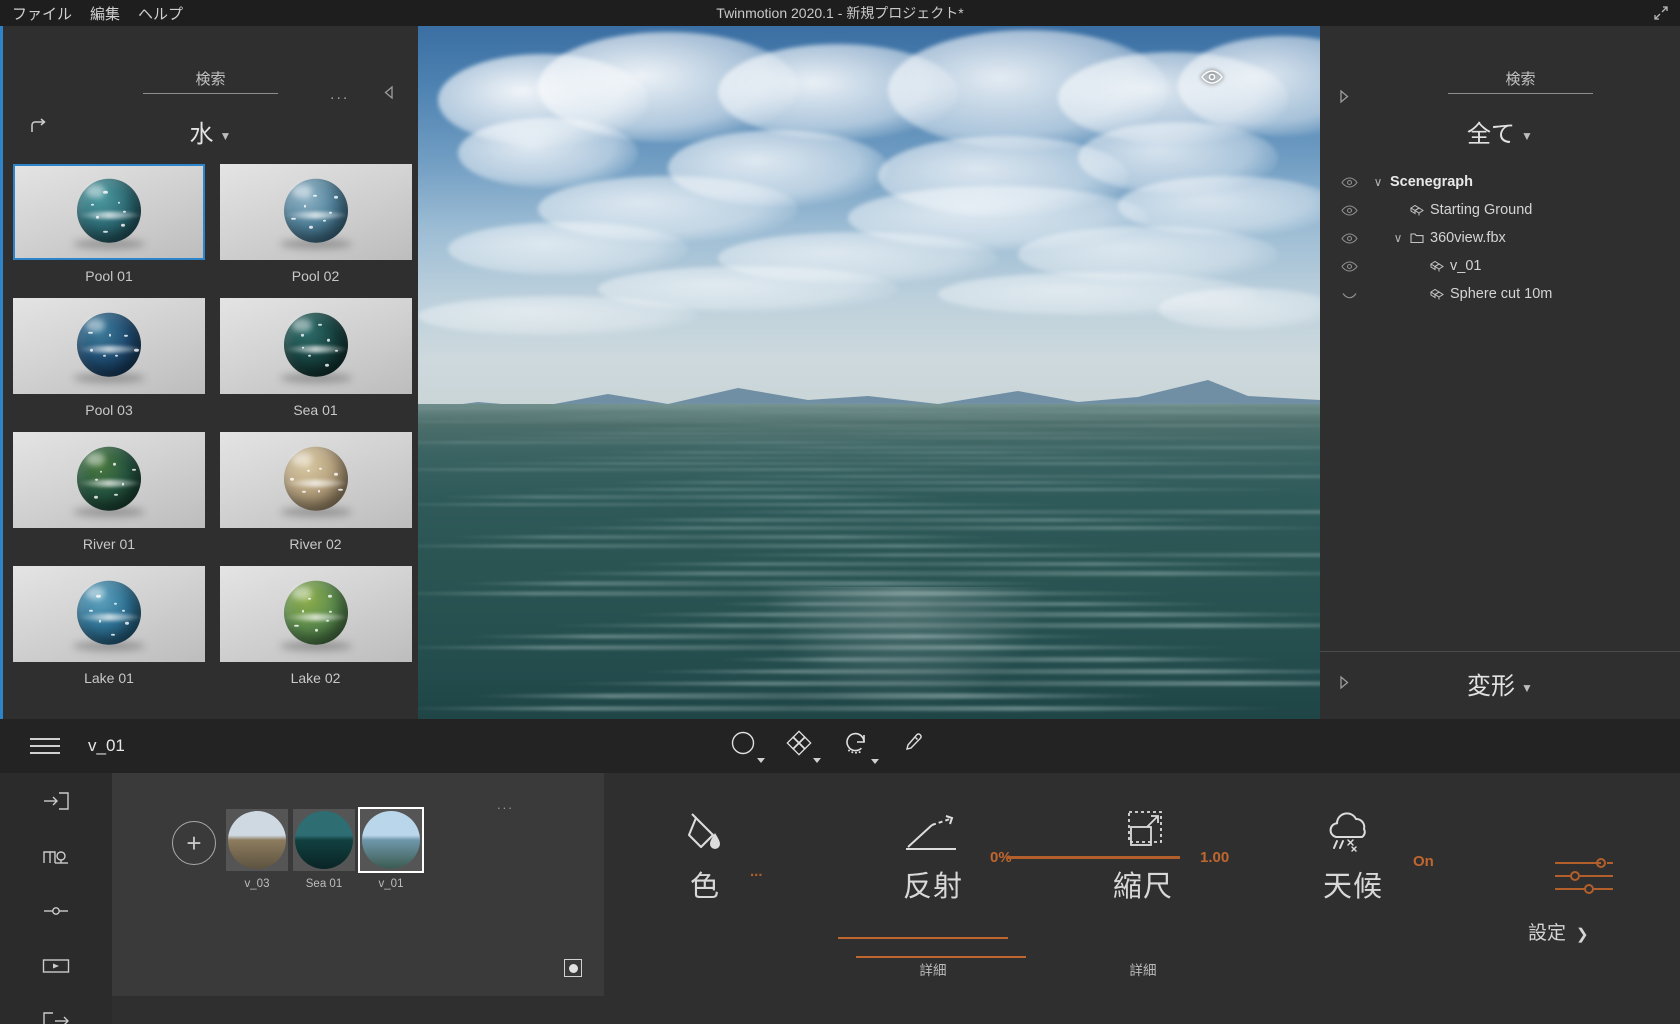  Describe the element at coordinates (45, 746) in the screenshot. I see `hamburger-icon` at that location.